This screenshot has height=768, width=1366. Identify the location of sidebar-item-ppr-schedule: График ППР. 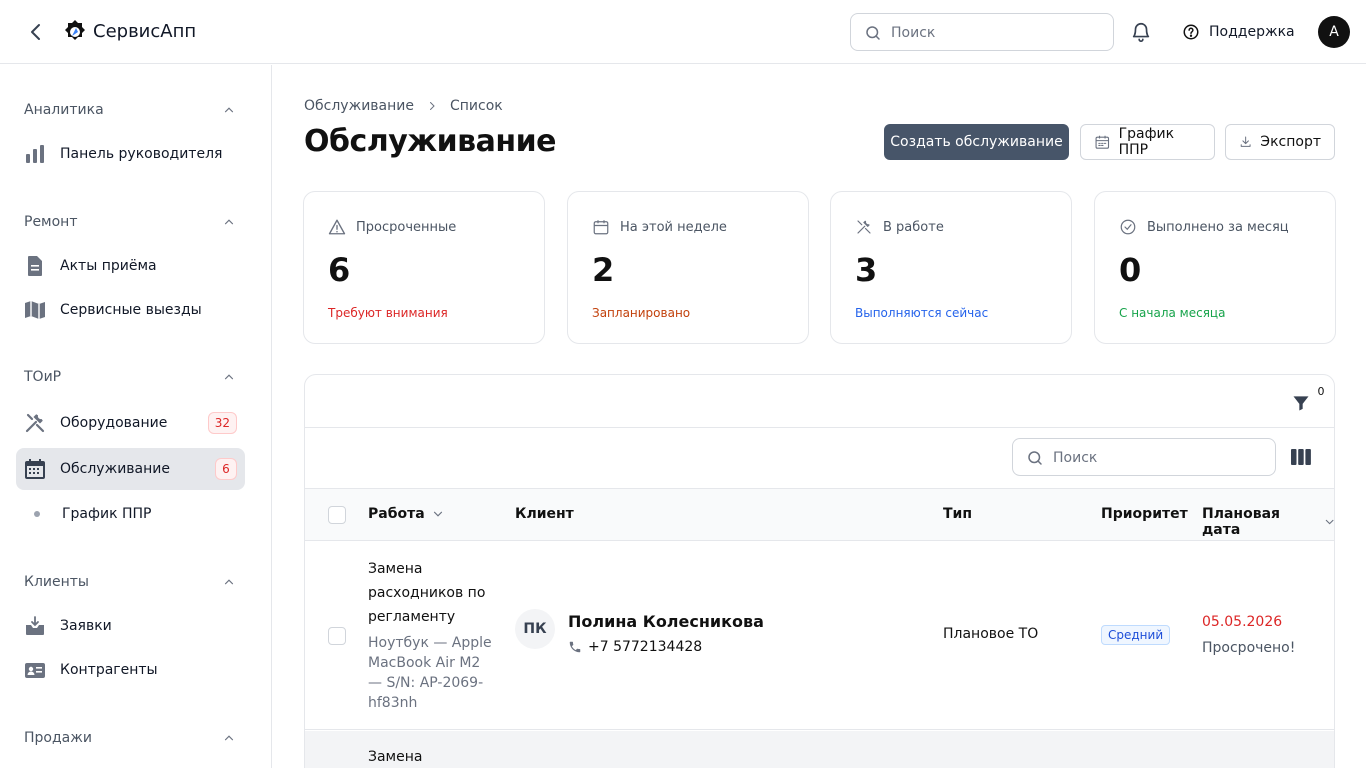
(130, 514).